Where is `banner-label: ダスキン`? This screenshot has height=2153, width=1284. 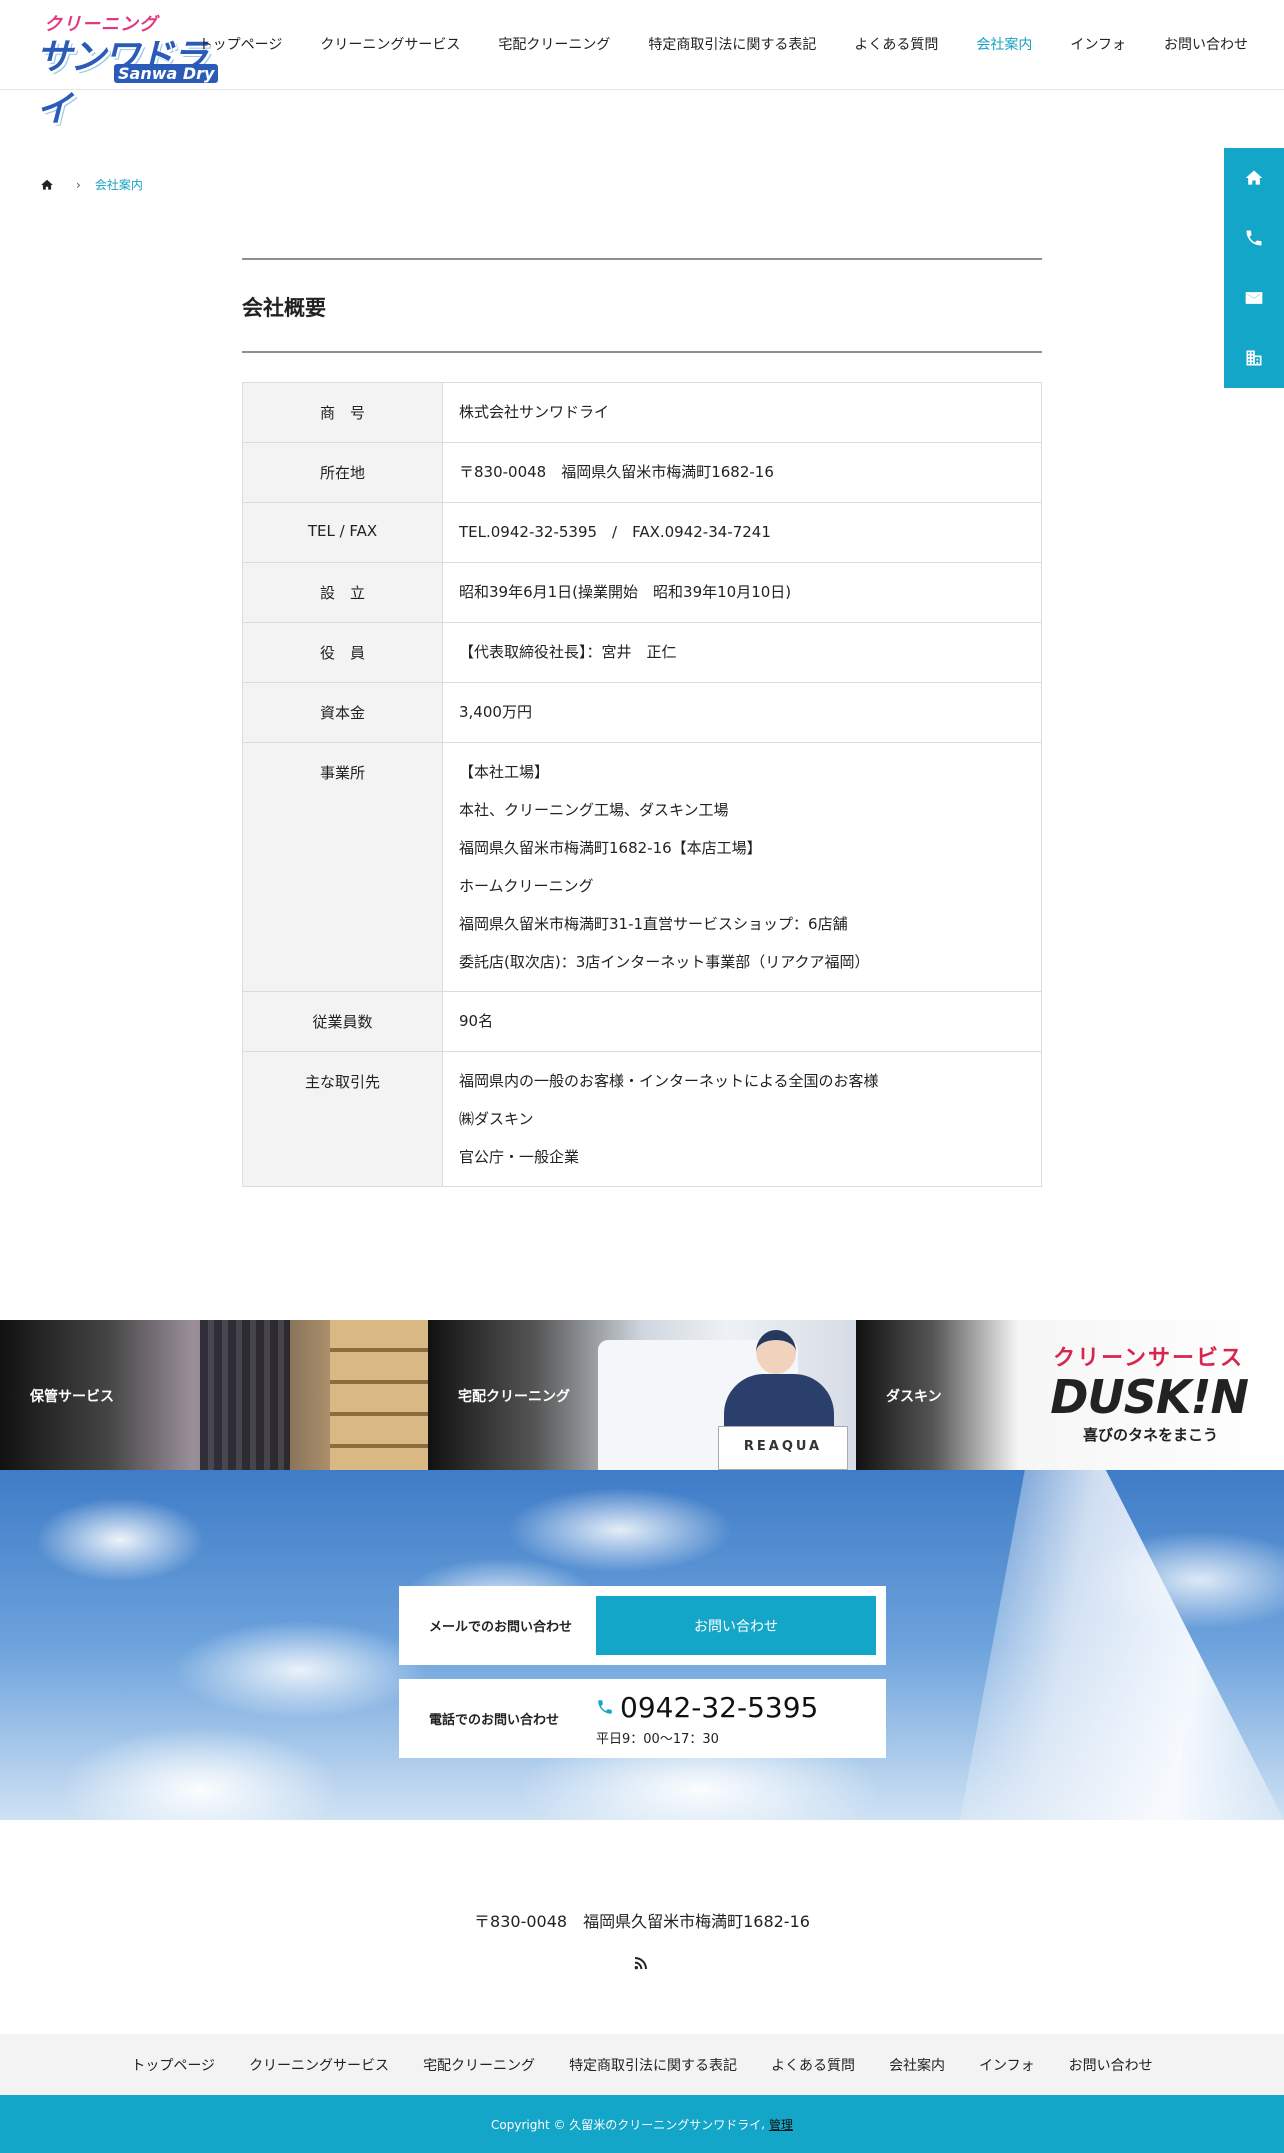
banner-label: ダスキン is located at coordinates (914, 1397).